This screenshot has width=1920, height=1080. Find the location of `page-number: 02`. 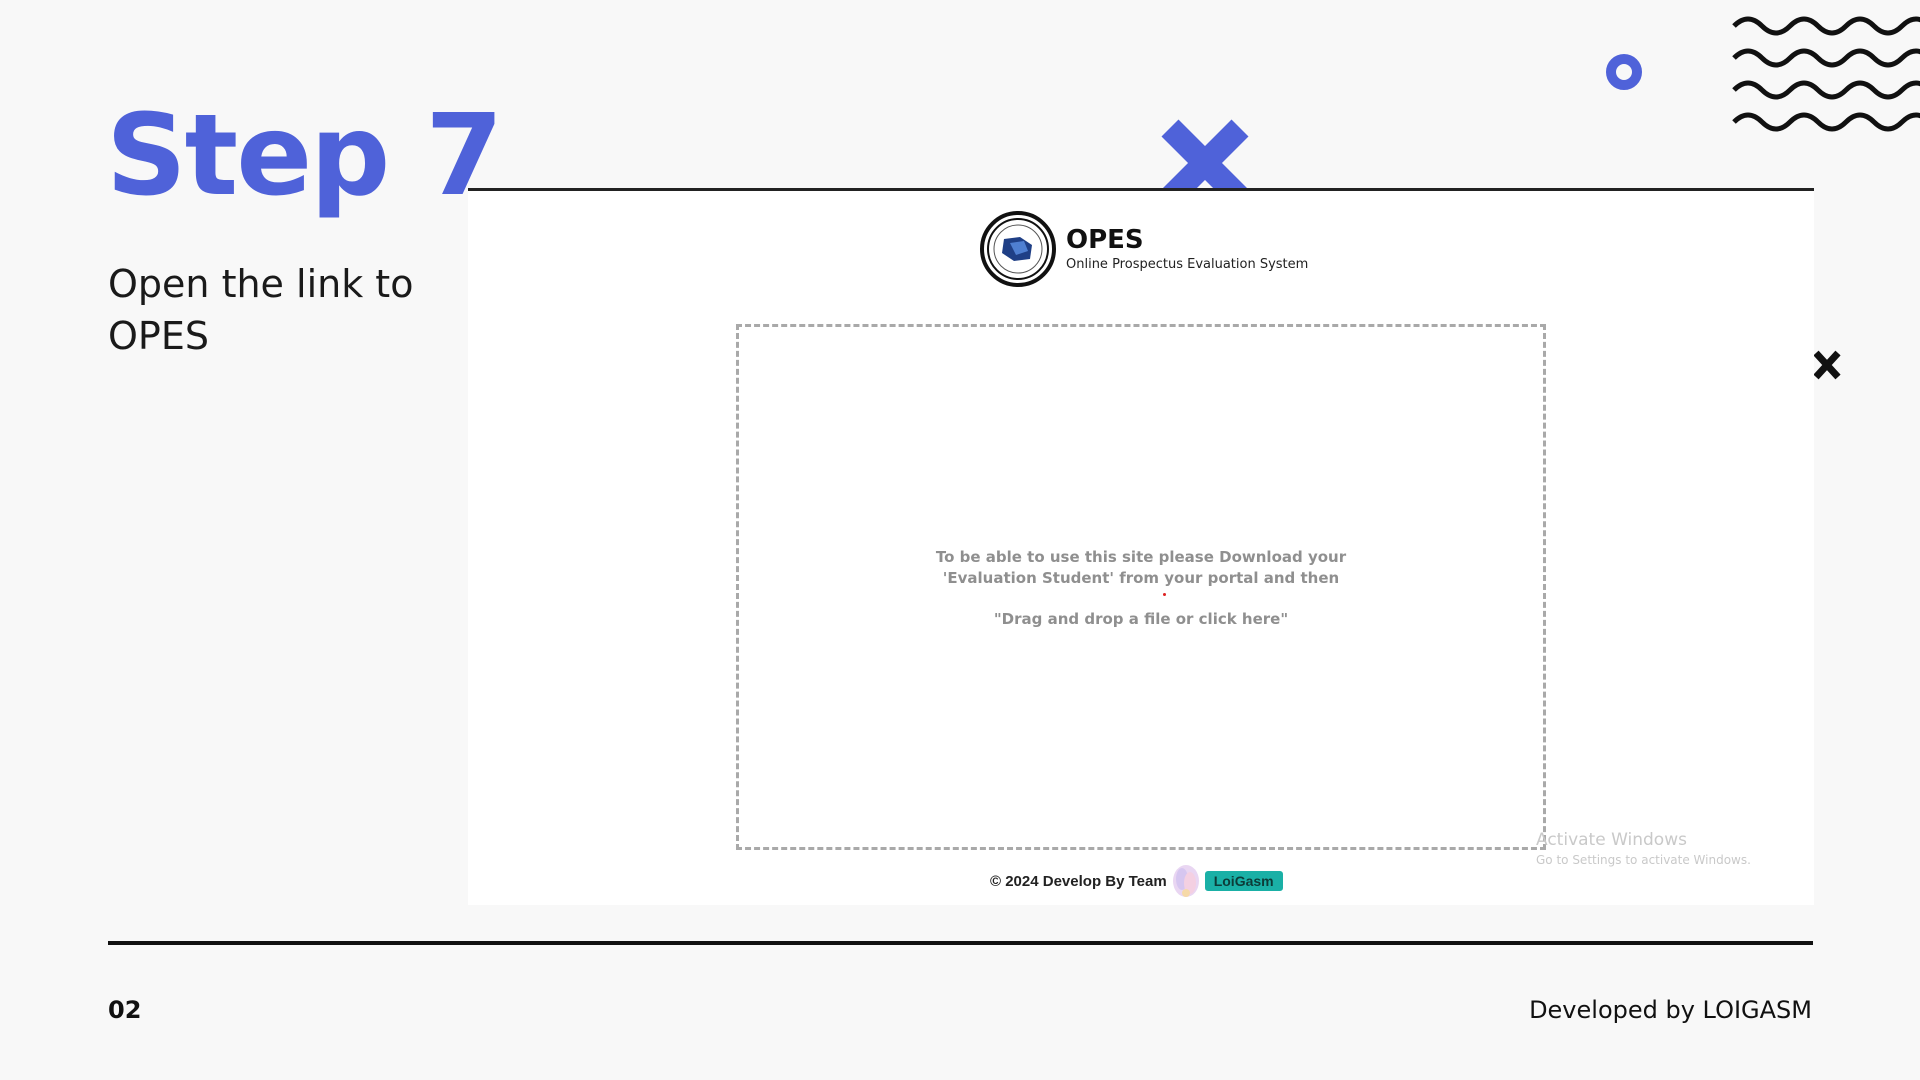

page-number: 02 is located at coordinates (125, 1010).